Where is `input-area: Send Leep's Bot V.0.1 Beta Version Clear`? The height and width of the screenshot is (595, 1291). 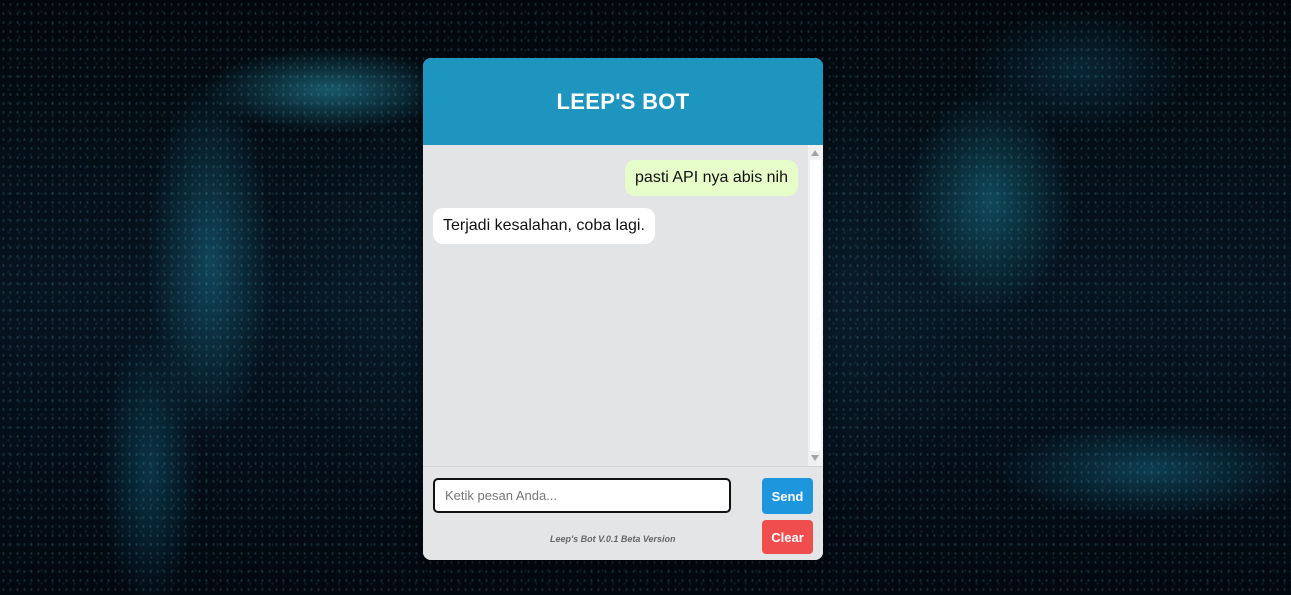 input-area: Send Leep's Bot V.0.1 Beta Version Clear is located at coordinates (623, 513).